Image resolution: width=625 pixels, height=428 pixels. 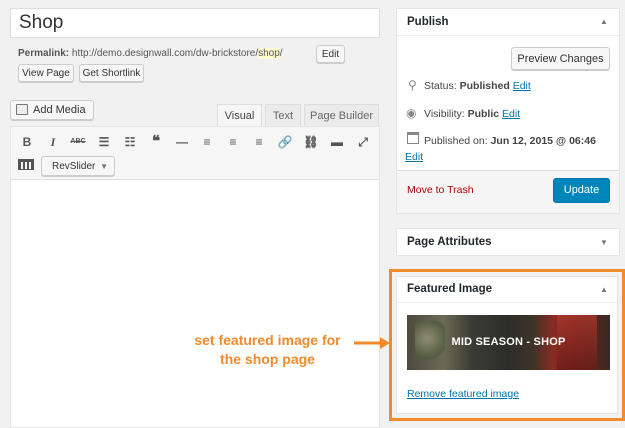 I want to click on tab-page-builder: Page Builder, so click(x=341, y=115).